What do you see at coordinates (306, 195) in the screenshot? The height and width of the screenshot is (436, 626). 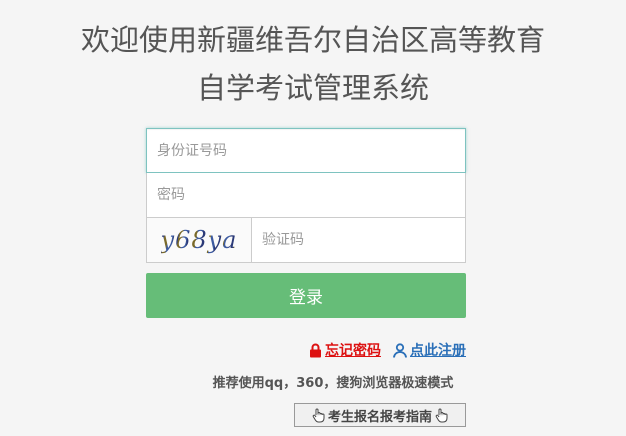 I see `password-input` at bounding box center [306, 195].